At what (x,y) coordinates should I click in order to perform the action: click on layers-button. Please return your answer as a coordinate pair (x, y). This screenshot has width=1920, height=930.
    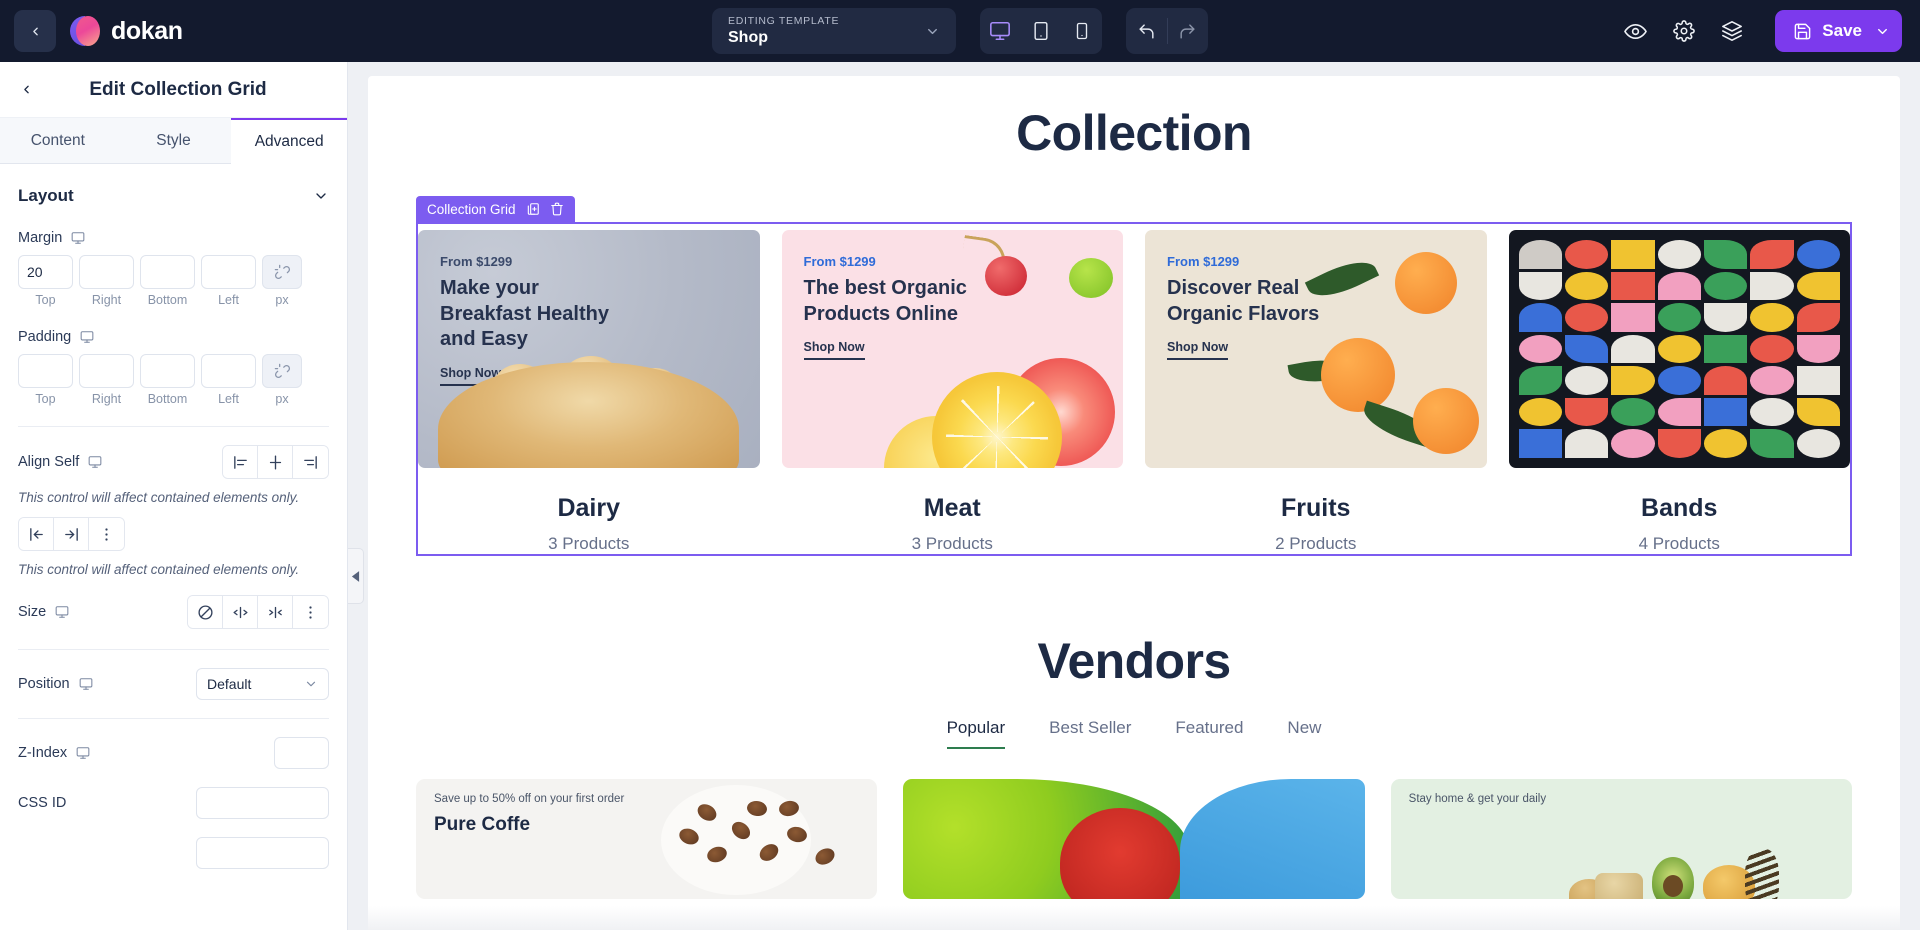
    Looking at the image, I should click on (1732, 31).